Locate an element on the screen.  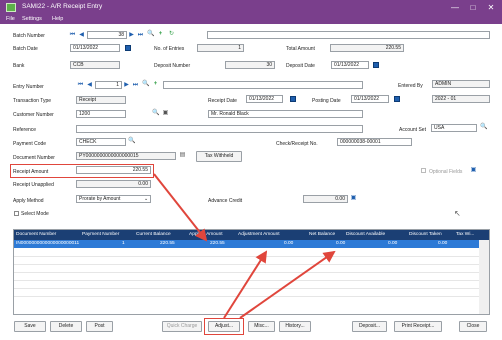
arrow-to-adjustment-amount is located at coordinates (245, 284).